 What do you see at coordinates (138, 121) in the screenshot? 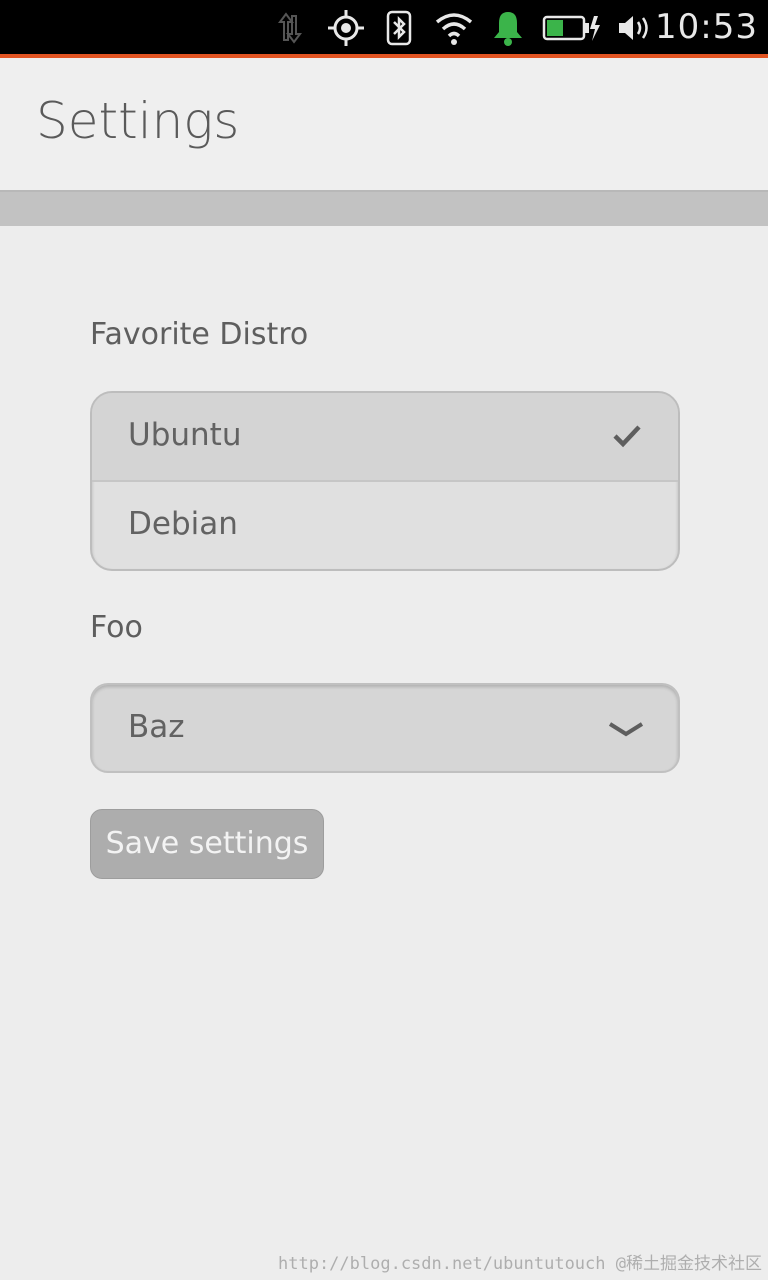
I see `page-title: Settings` at bounding box center [138, 121].